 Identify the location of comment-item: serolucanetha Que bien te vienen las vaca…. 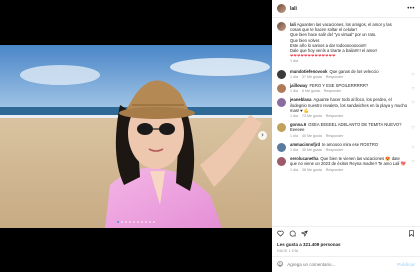
(346, 164).